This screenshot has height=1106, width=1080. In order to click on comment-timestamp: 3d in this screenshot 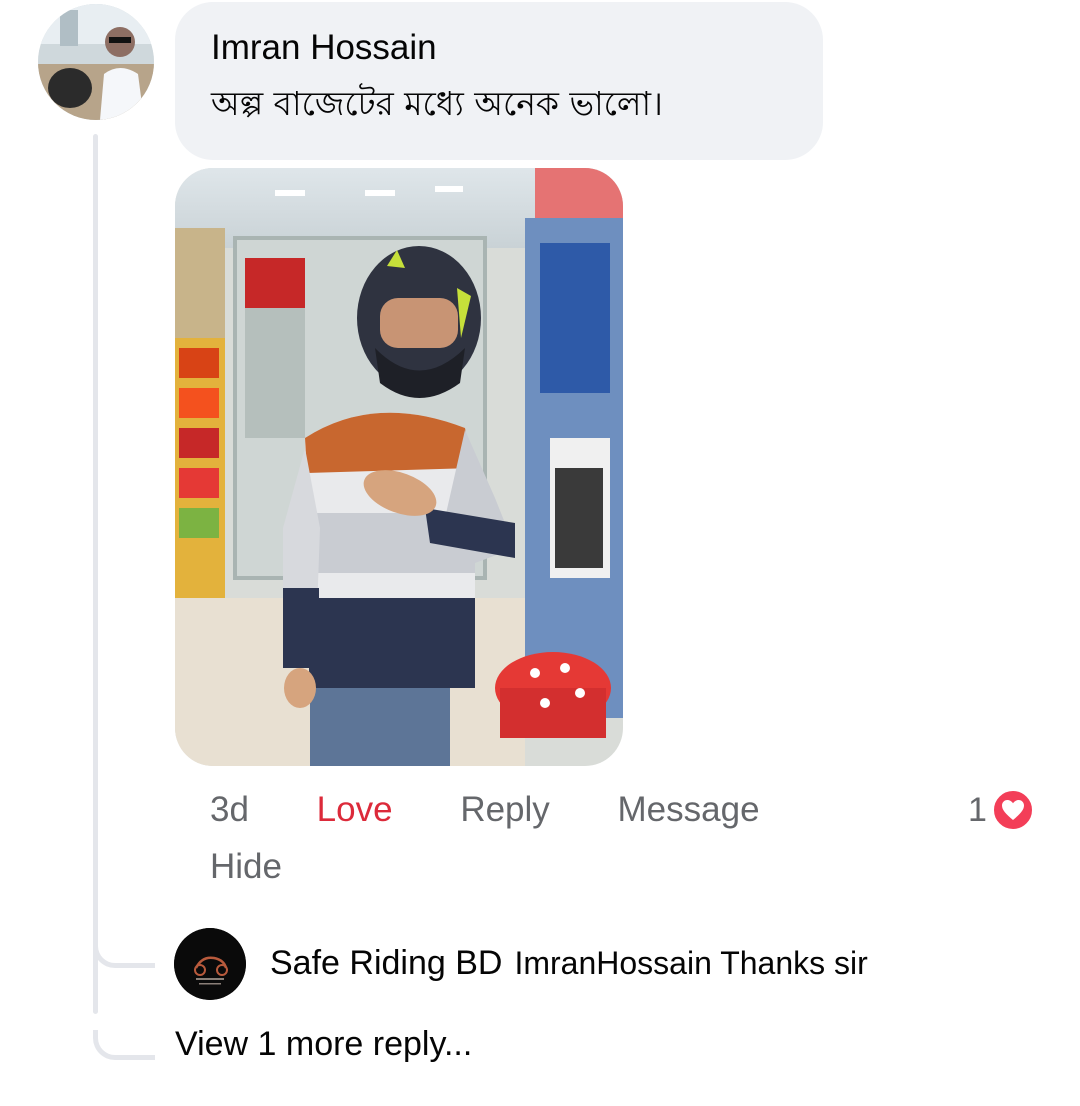, I will do `click(229, 810)`.